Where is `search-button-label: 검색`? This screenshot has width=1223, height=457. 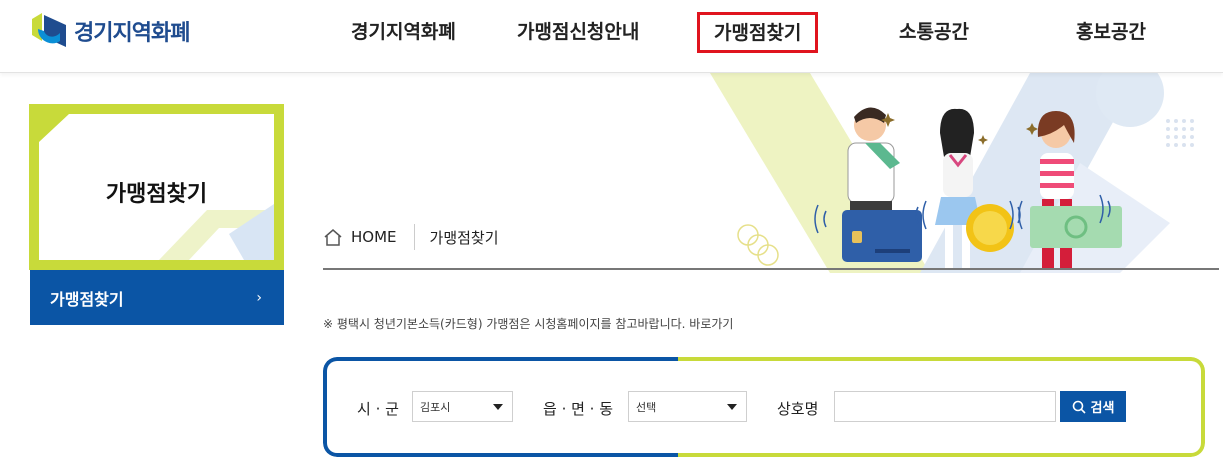
search-button-label: 검색 is located at coordinates (1102, 408).